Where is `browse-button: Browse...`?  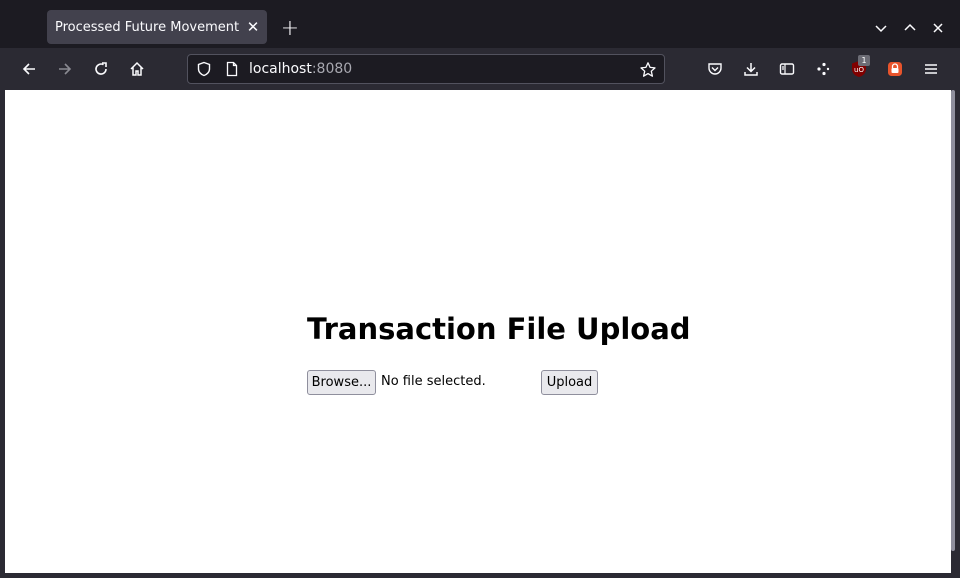 browse-button: Browse... is located at coordinates (341, 382).